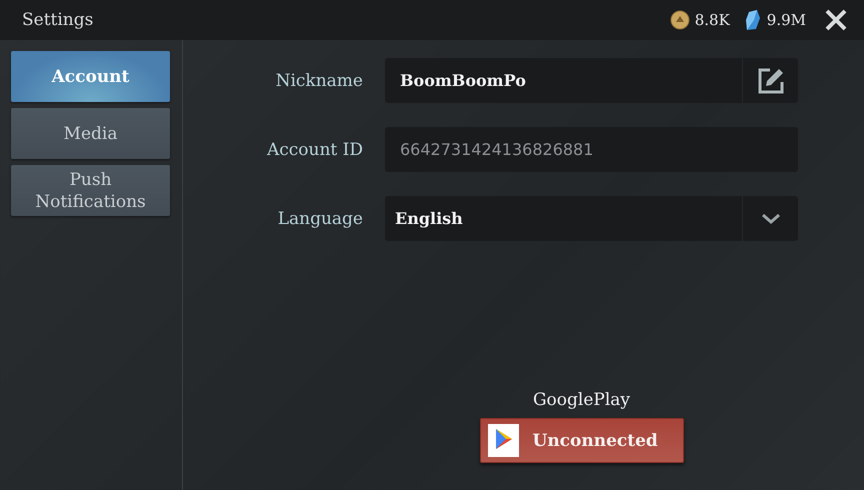  Describe the element at coordinates (90, 76) in the screenshot. I see `sidebar-tab: Account` at that location.